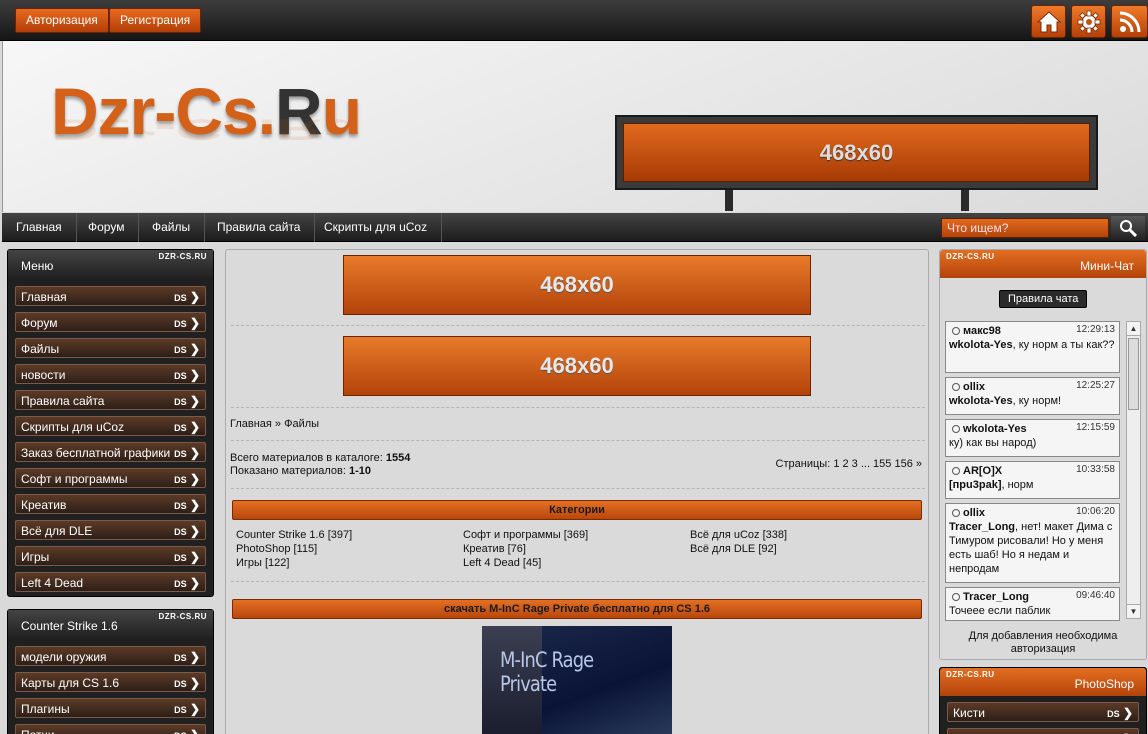  I want to click on nav-rules: Правила сайта, so click(259, 227).